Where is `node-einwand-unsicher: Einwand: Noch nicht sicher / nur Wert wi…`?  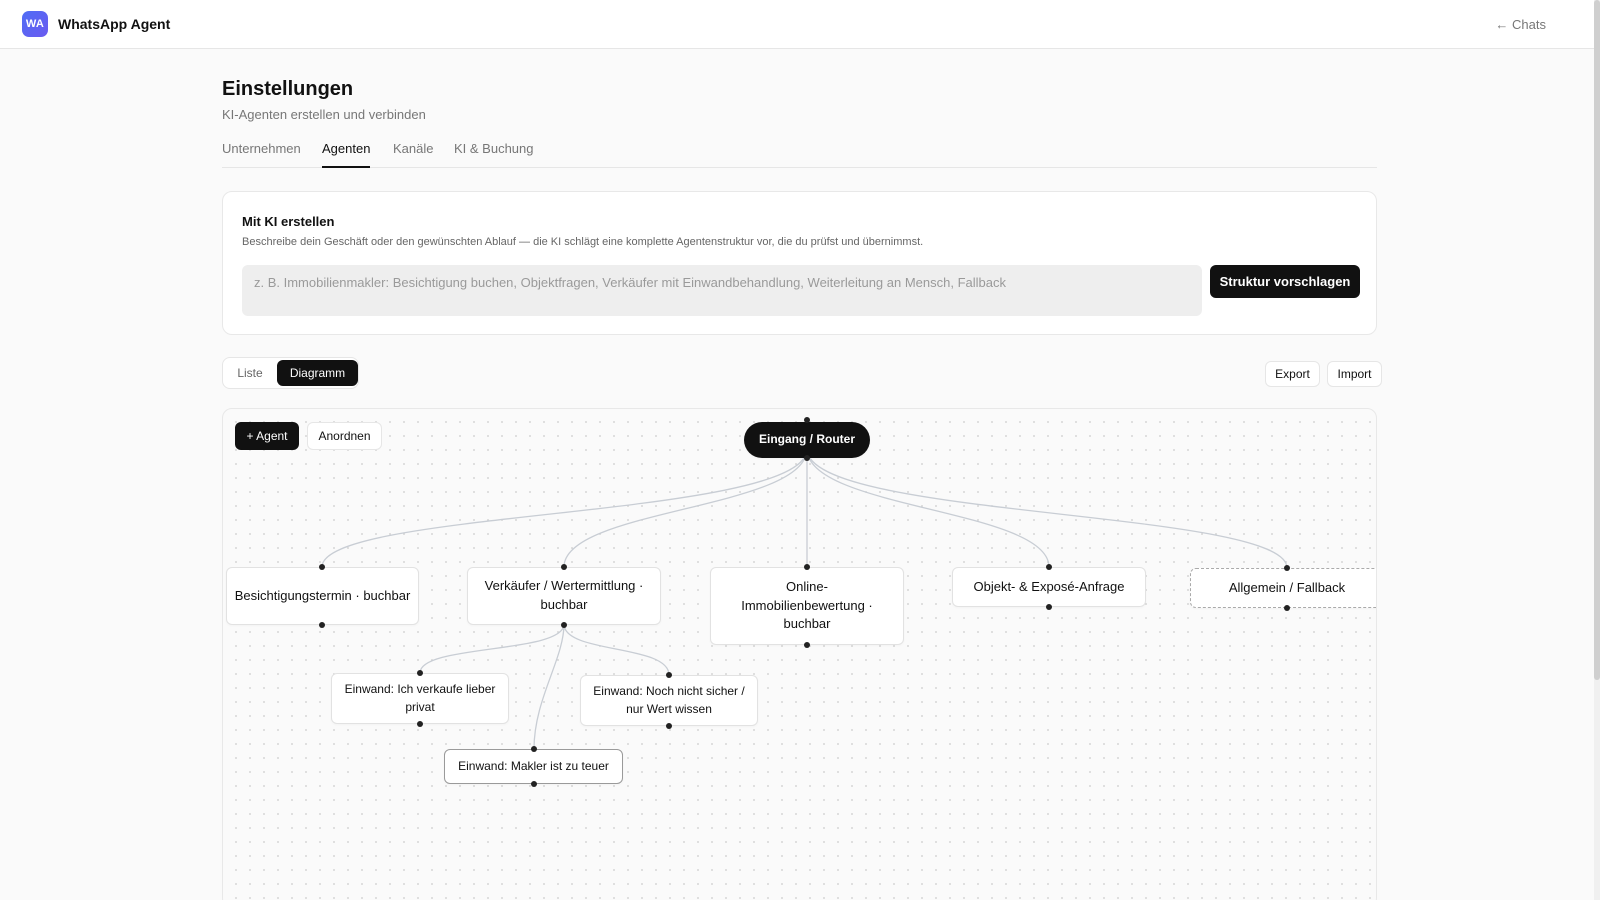 node-einwand-unsicher: Einwand: Noch nicht sicher / nur Wert wi… is located at coordinates (669, 700).